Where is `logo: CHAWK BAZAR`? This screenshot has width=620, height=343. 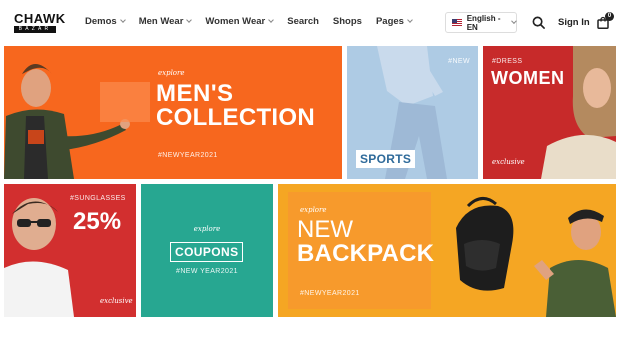
logo: CHAWK BAZAR is located at coordinates (40, 22).